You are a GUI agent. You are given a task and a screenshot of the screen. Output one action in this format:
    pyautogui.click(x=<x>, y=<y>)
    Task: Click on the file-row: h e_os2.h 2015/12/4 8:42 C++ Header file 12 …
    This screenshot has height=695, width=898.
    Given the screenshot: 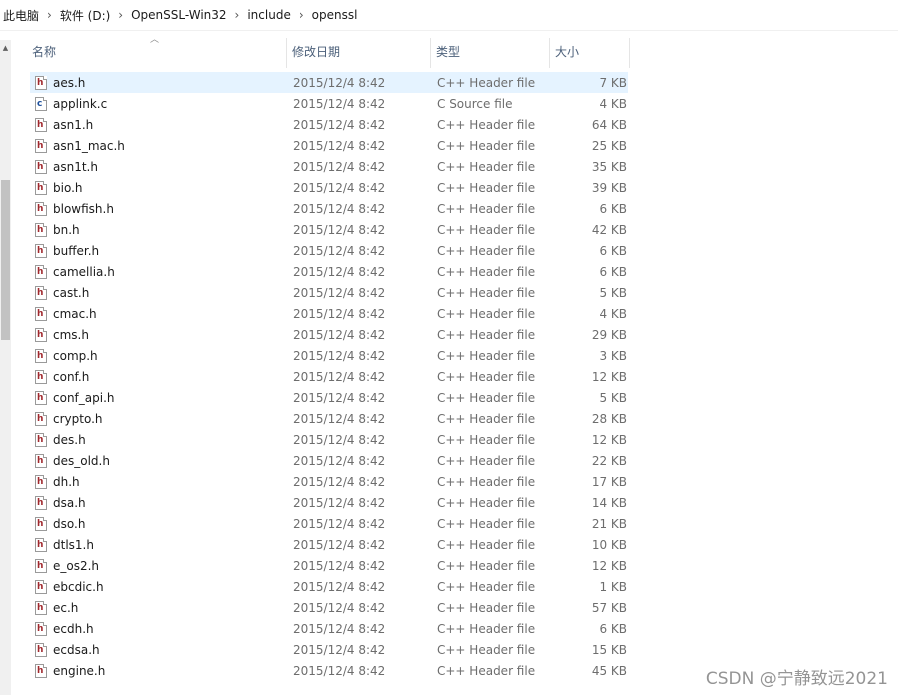 What is the action you would take?
    pyautogui.click(x=329, y=565)
    